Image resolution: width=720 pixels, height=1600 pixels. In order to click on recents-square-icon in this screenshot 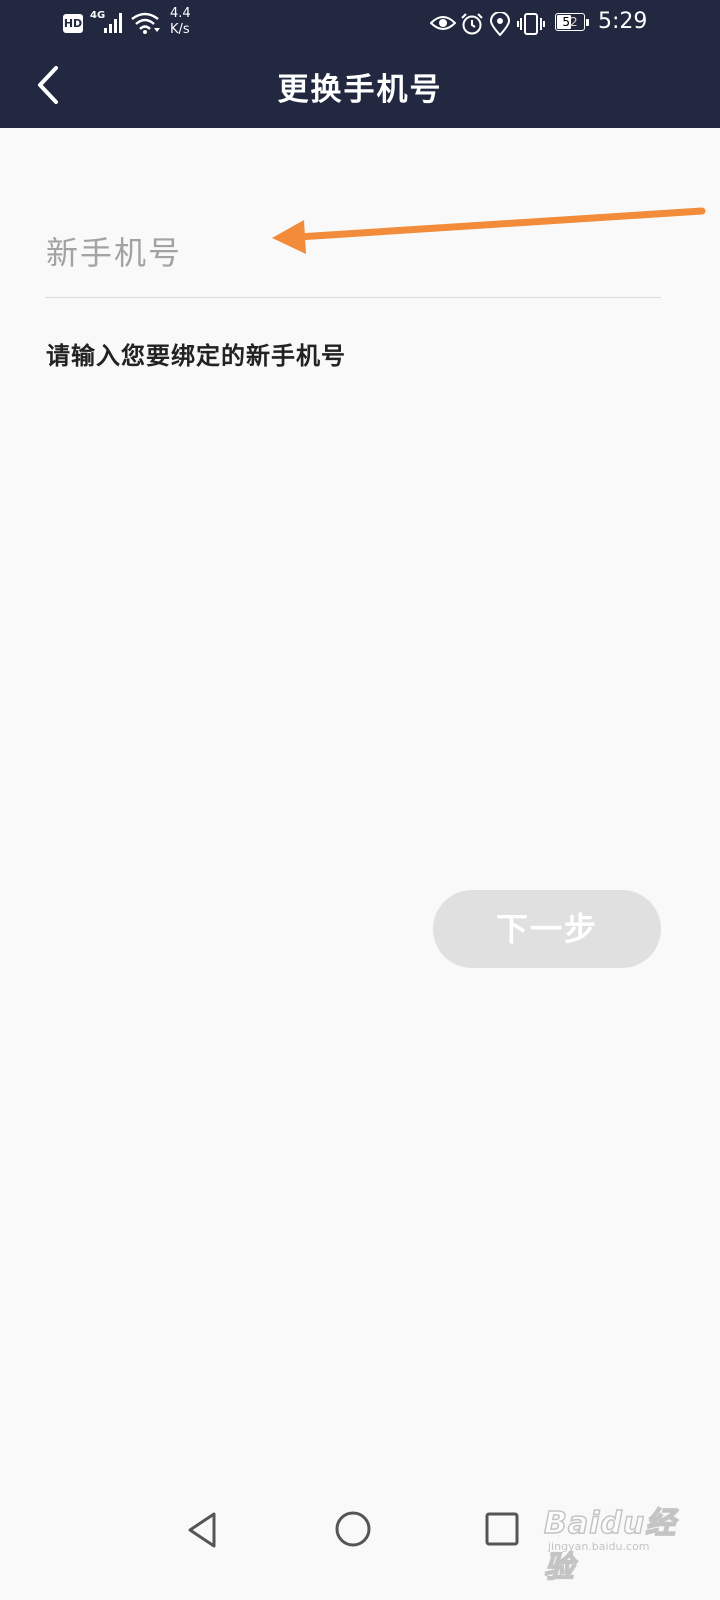, I will do `click(502, 1529)`.